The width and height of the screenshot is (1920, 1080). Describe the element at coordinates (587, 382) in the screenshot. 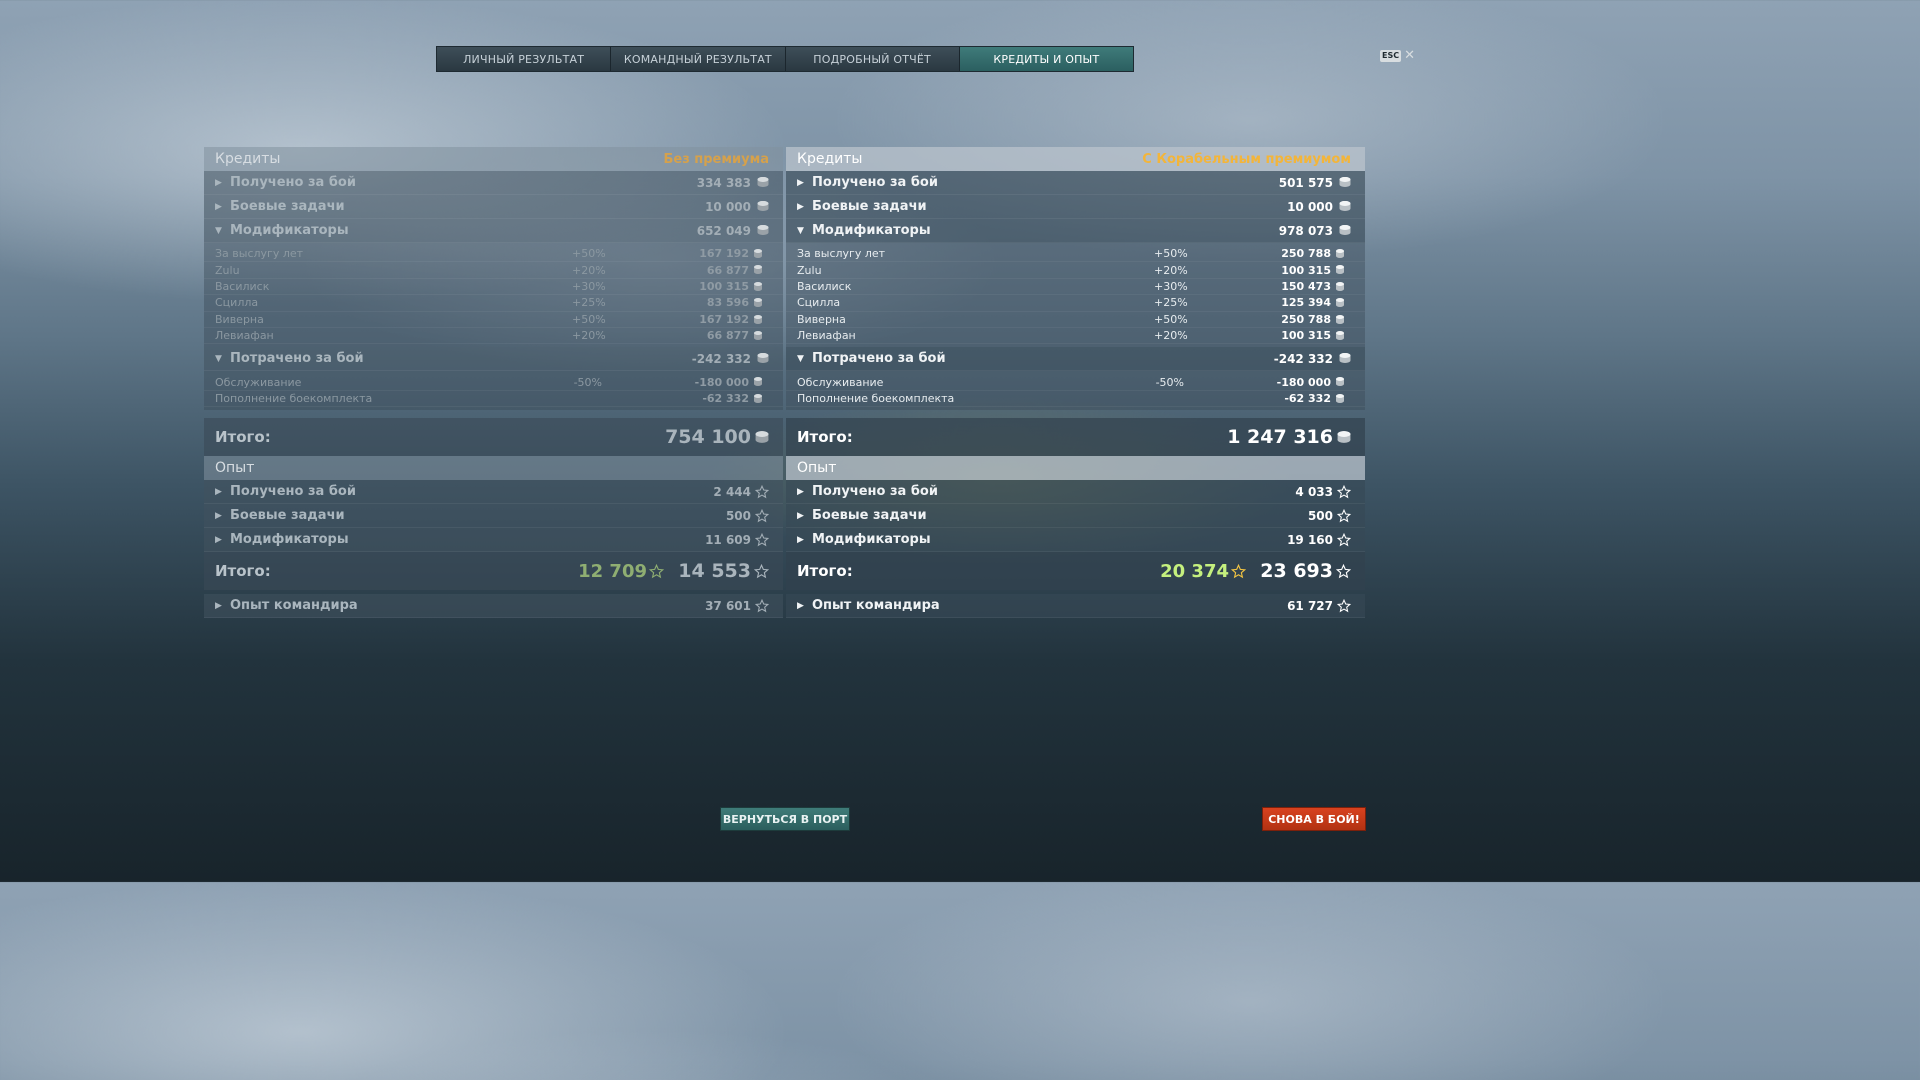

I see `expense-percent: -50%` at that location.